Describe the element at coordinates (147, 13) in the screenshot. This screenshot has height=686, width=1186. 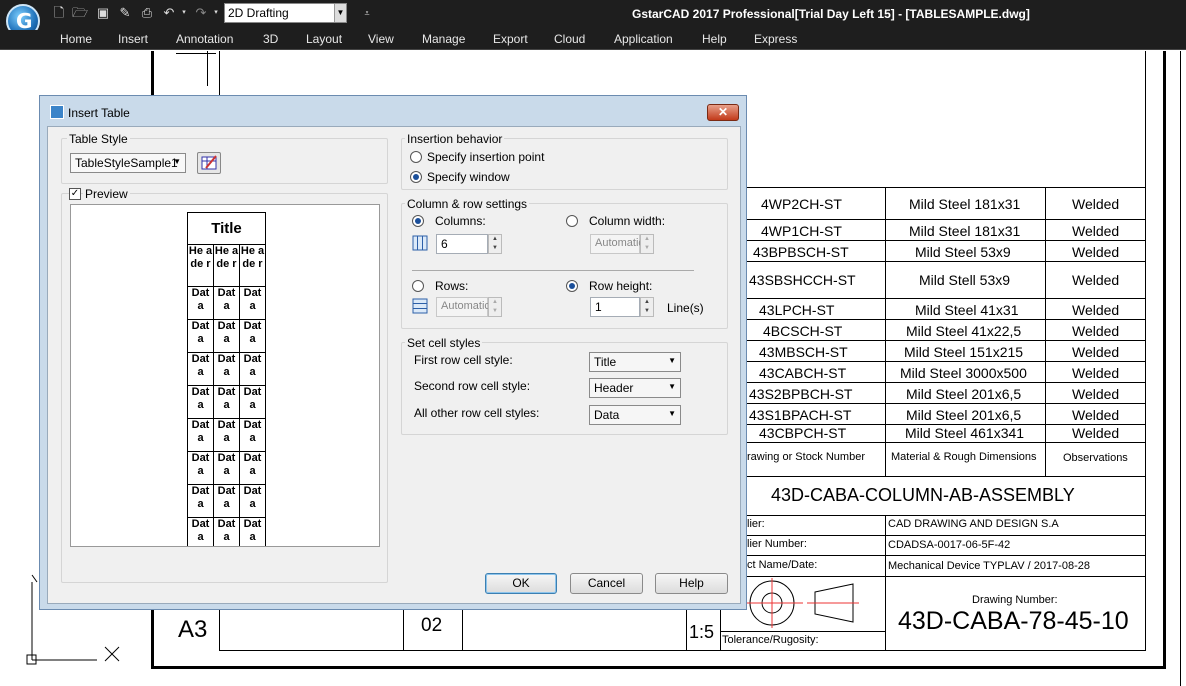
I see `print-icon: ⎙` at that location.